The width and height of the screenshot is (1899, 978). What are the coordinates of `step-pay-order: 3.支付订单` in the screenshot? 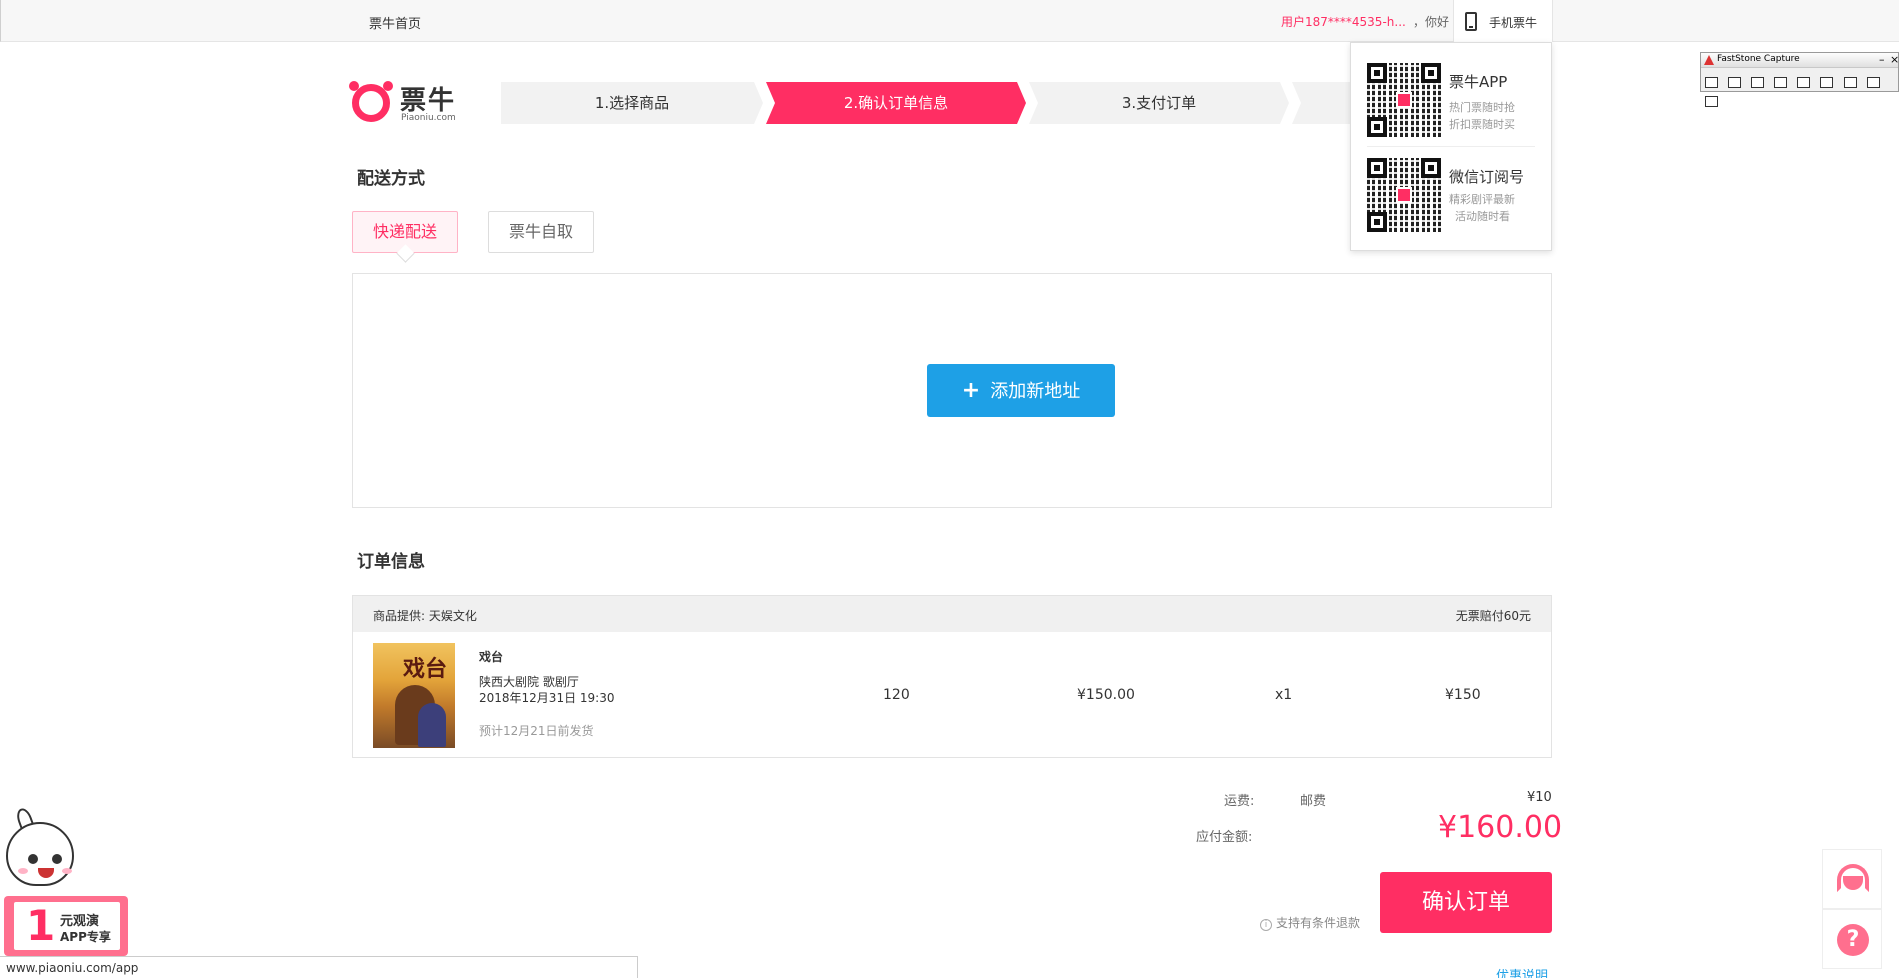 It's located at (1159, 103).